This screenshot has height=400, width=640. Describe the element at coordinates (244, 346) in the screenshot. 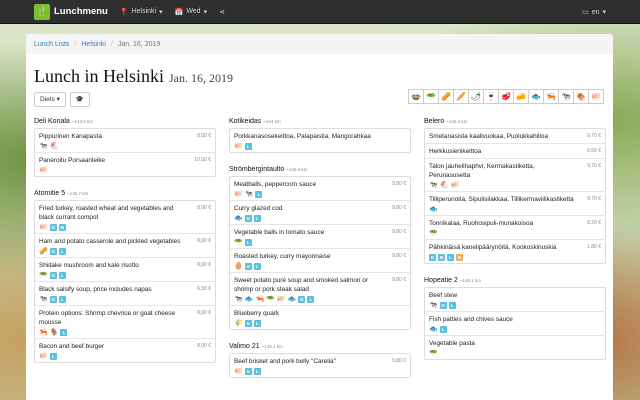

I see `restaurant-name: Valimo 21` at that location.